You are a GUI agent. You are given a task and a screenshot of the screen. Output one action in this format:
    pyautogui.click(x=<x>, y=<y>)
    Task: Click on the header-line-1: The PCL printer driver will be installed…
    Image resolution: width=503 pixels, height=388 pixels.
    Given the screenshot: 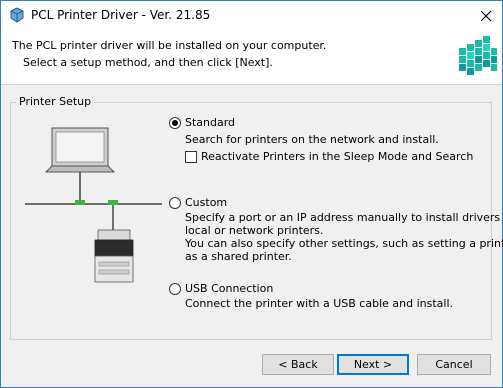 What is the action you would take?
    pyautogui.click(x=169, y=45)
    